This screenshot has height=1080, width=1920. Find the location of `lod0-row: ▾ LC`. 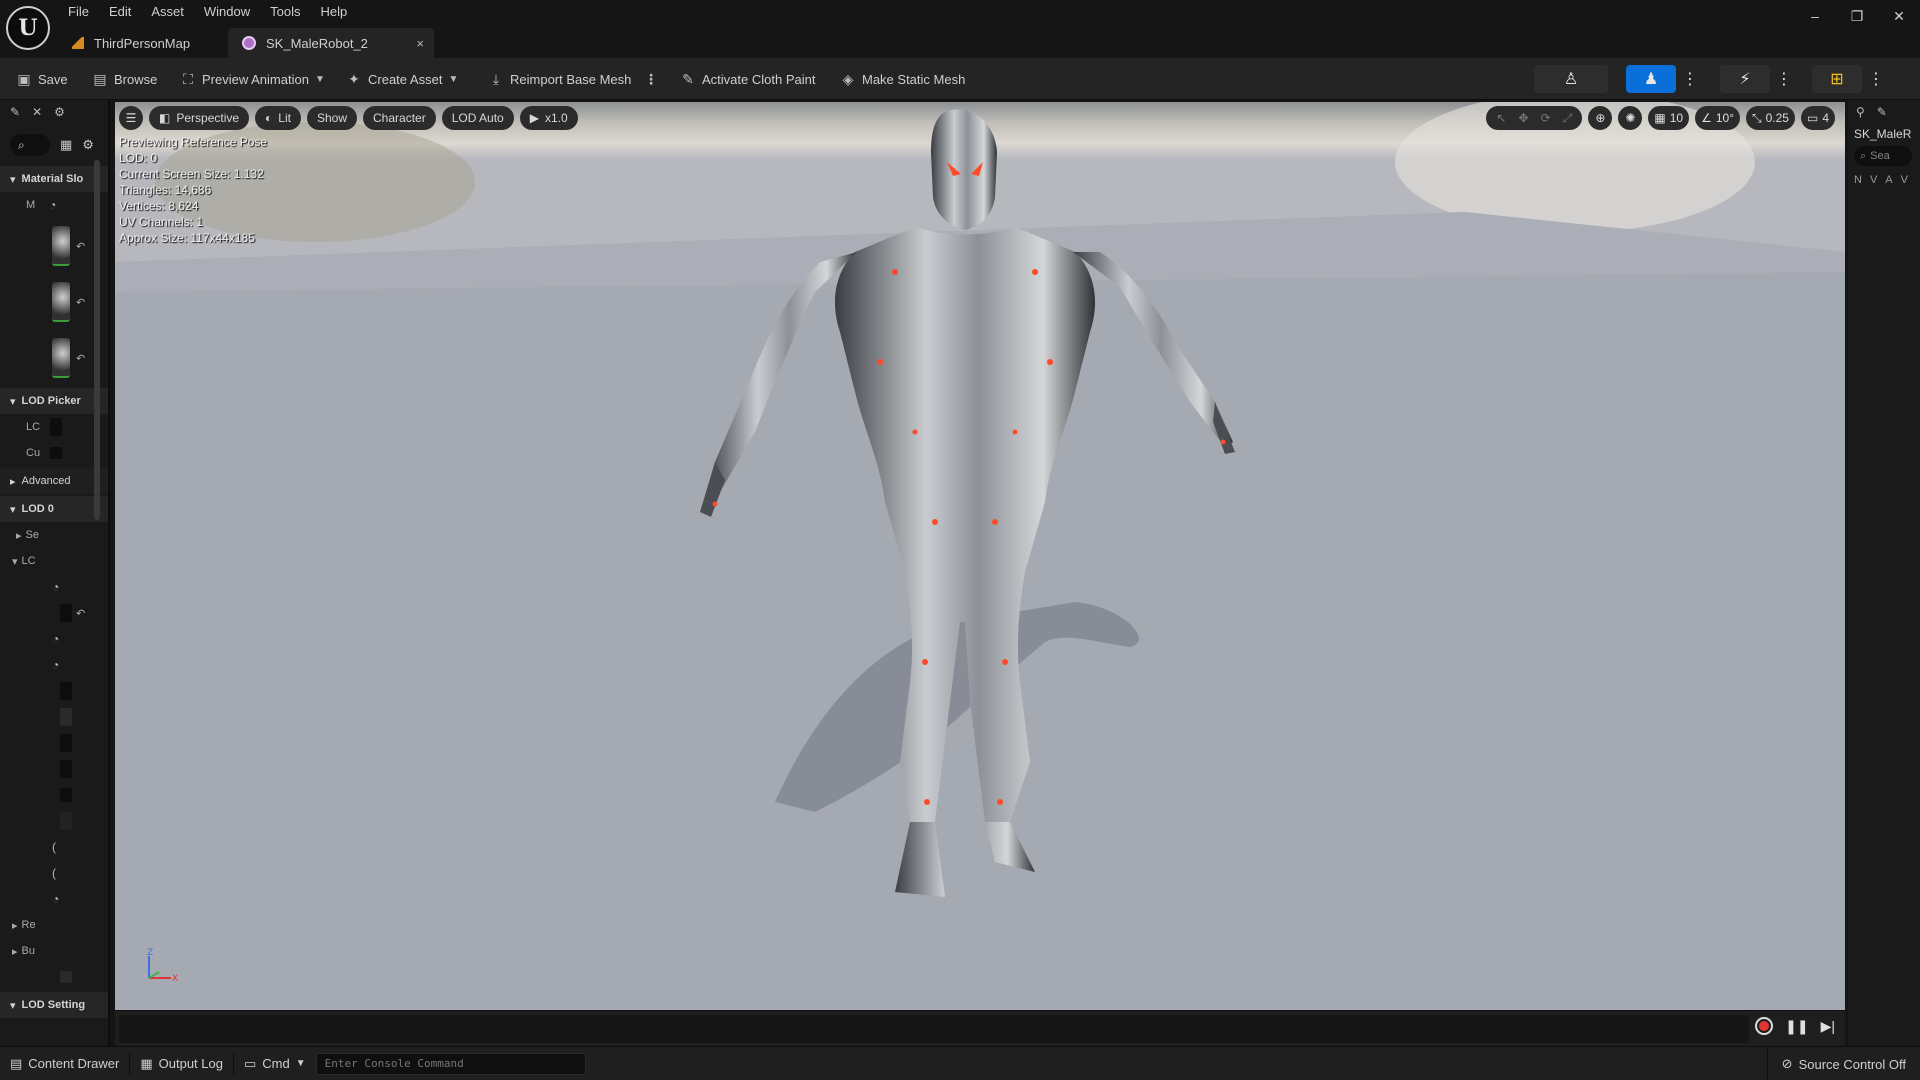

lod0-row: ▾ LC is located at coordinates (54, 561).